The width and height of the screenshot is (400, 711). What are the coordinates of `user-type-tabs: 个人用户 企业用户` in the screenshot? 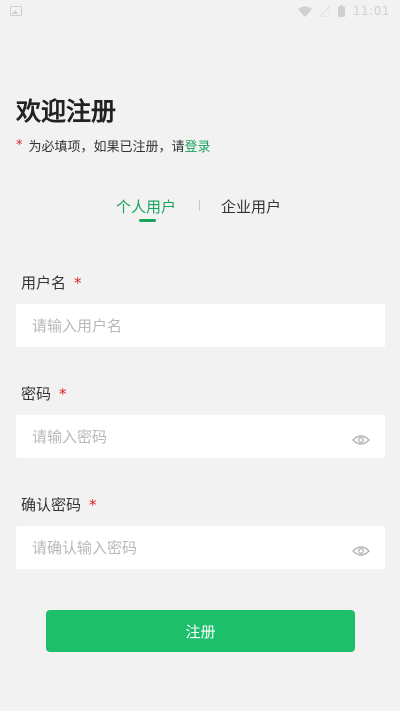 It's located at (200, 213).